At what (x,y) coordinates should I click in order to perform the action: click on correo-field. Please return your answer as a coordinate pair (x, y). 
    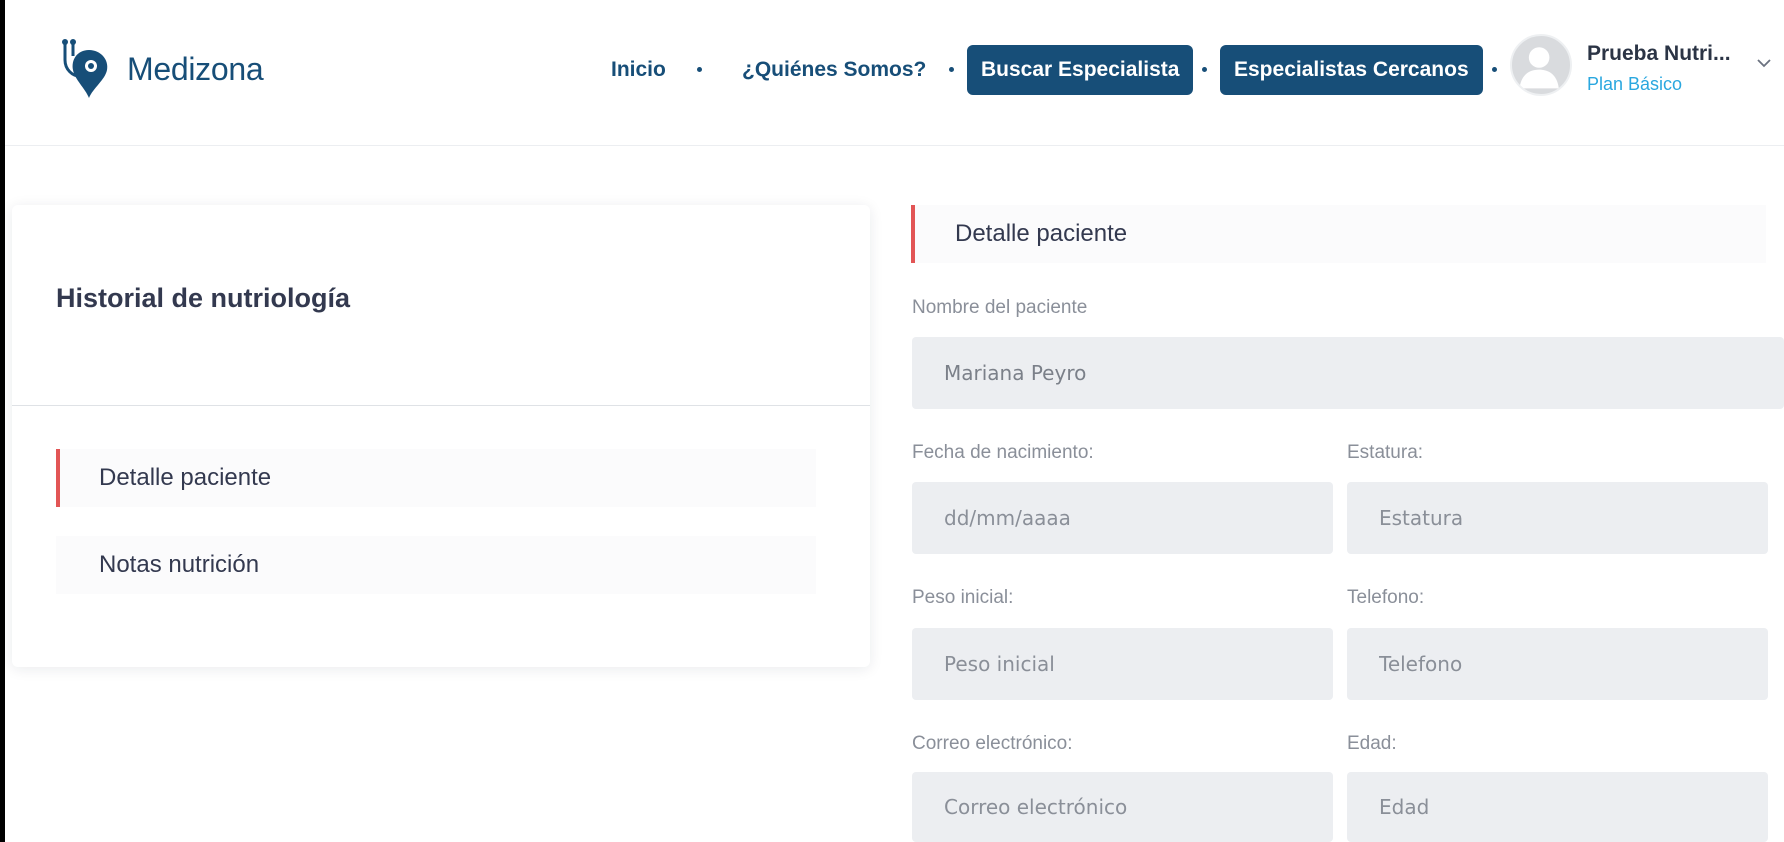
    Looking at the image, I should click on (1122, 807).